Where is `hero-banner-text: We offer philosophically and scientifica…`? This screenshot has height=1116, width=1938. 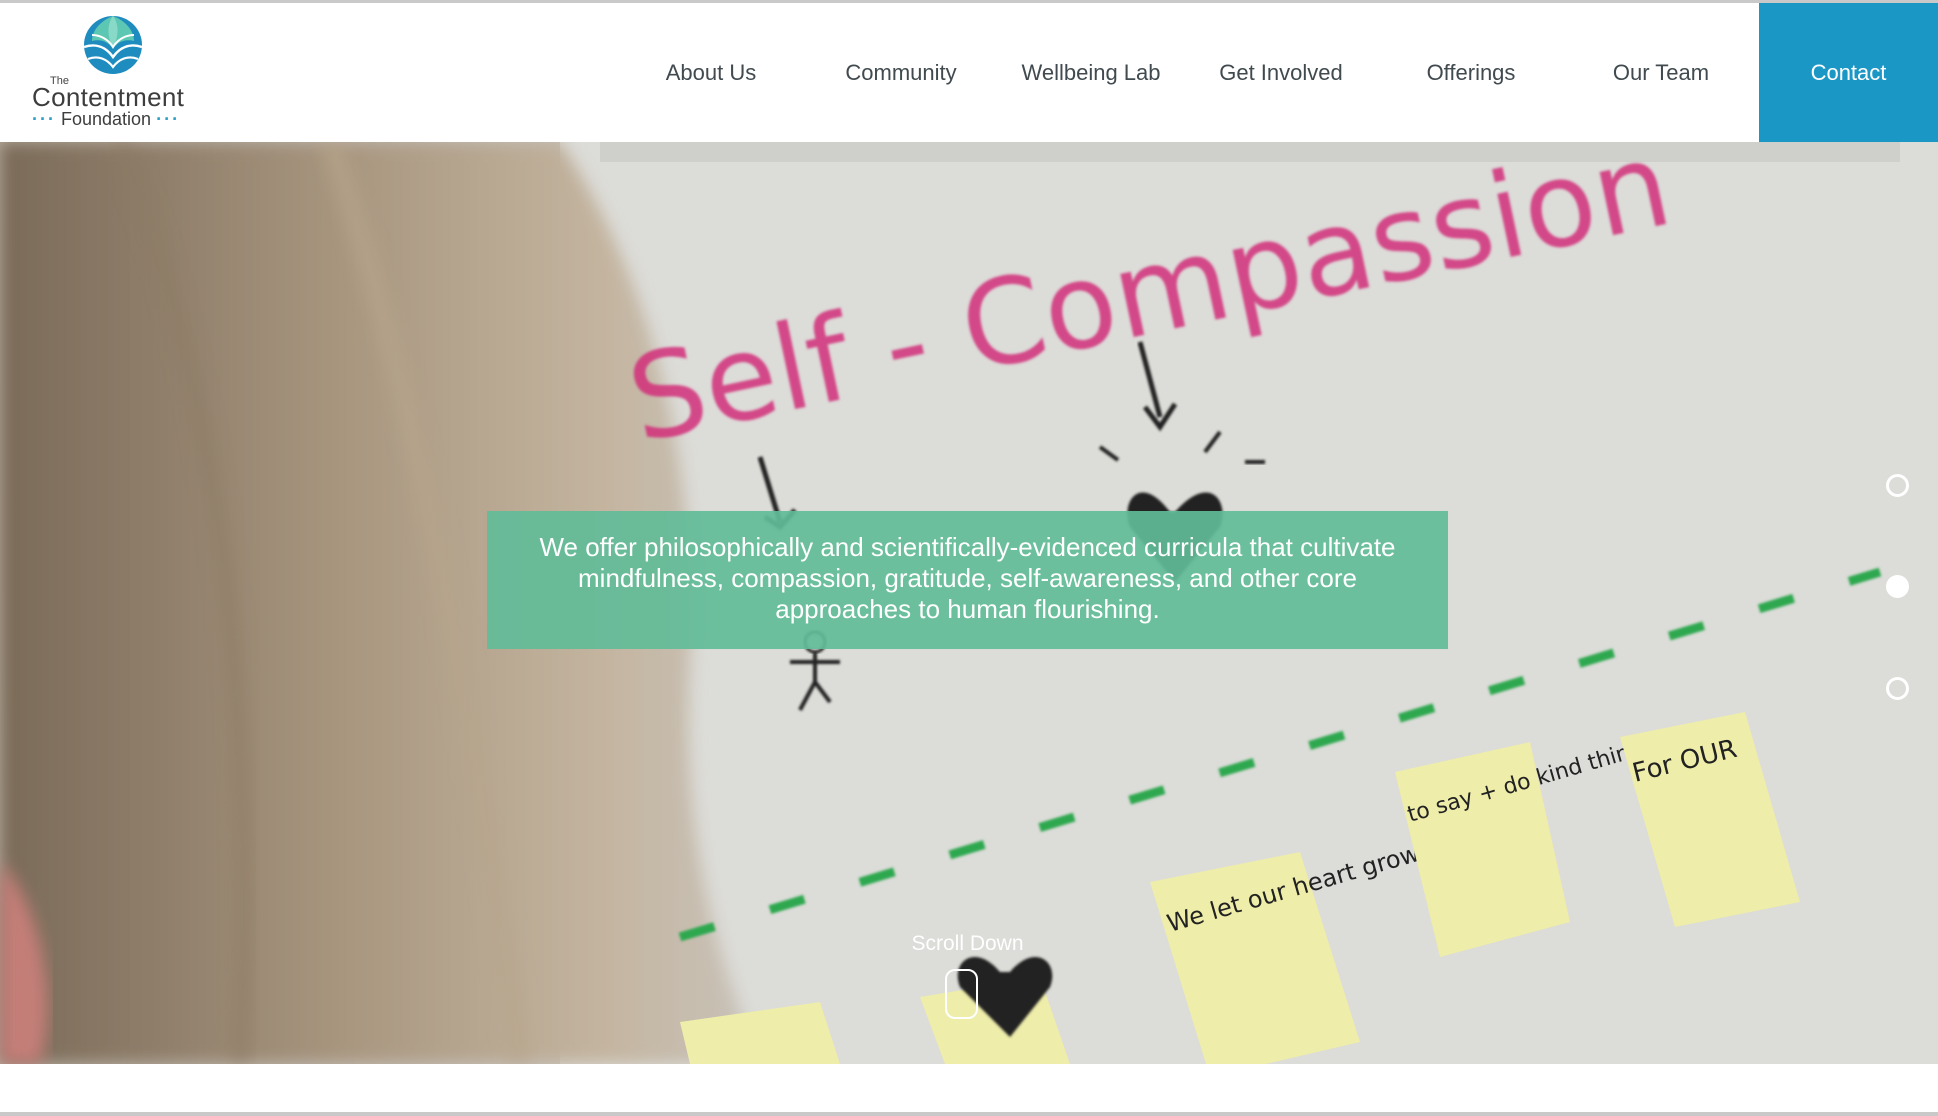
hero-banner-text: We offer philosophically and scientifica… is located at coordinates (967, 580).